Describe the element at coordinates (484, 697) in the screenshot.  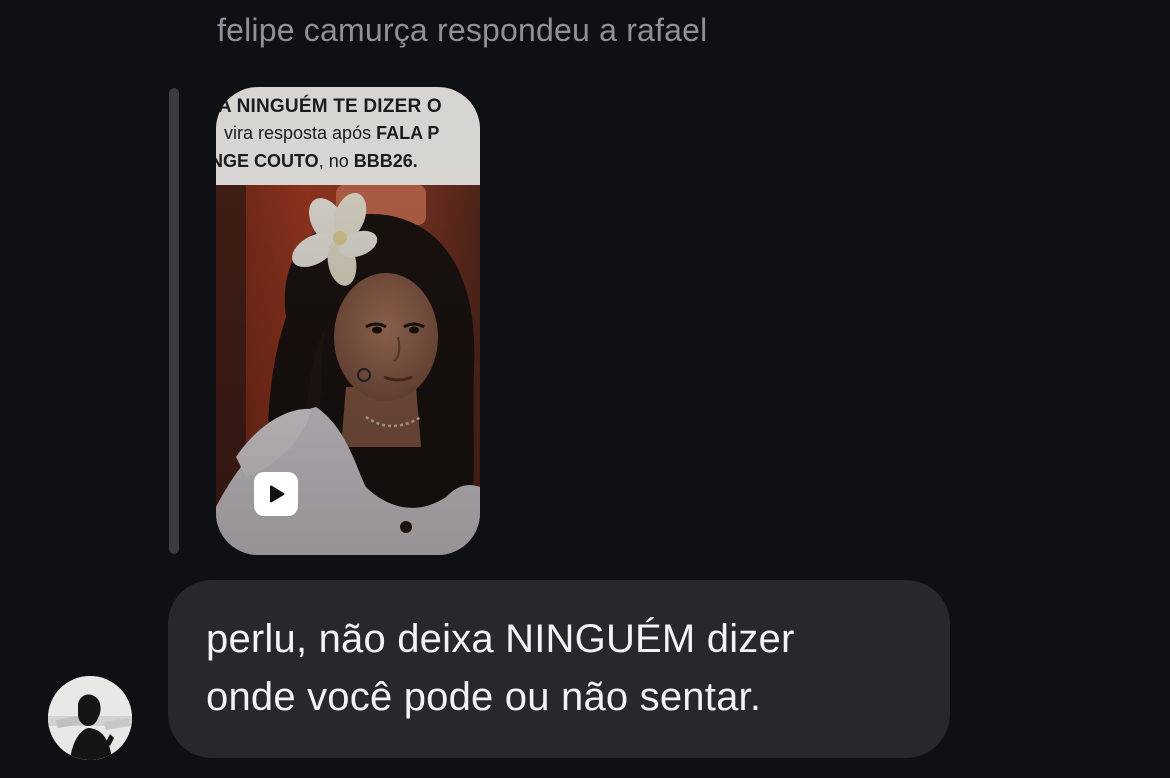
I see `message-line-2: onde você pode ou não sentar.` at that location.